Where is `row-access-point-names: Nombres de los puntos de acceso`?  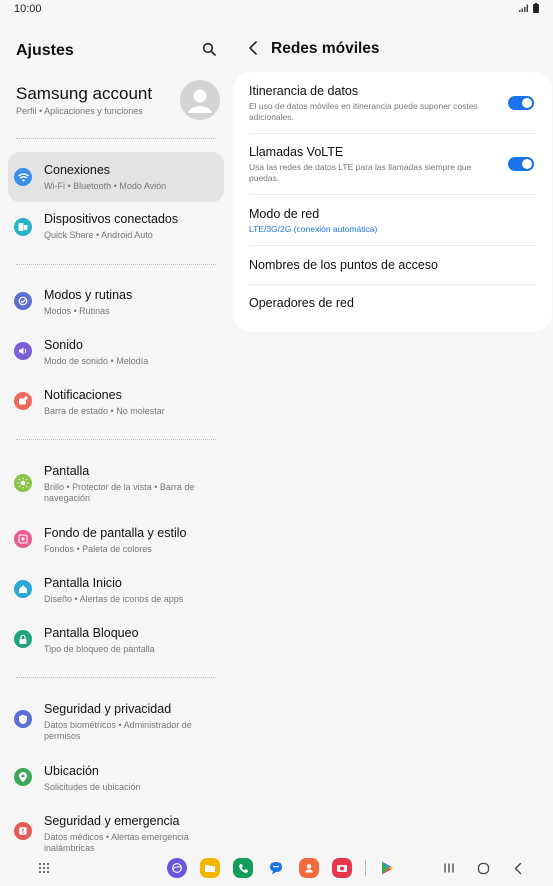
row-access-point-names: Nombres de los puntos de acceso is located at coordinates (392, 265).